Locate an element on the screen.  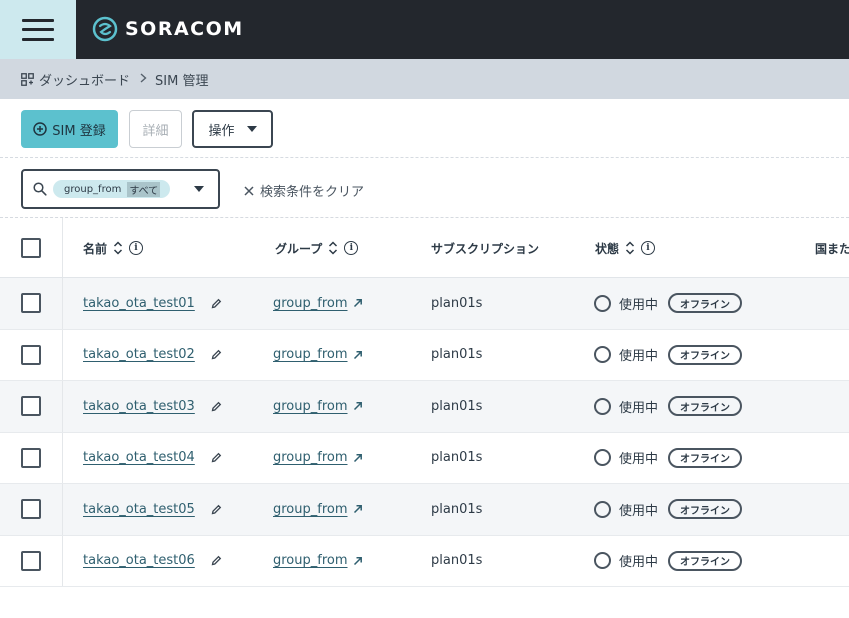
soracom-logo-icon is located at coordinates (105, 29).